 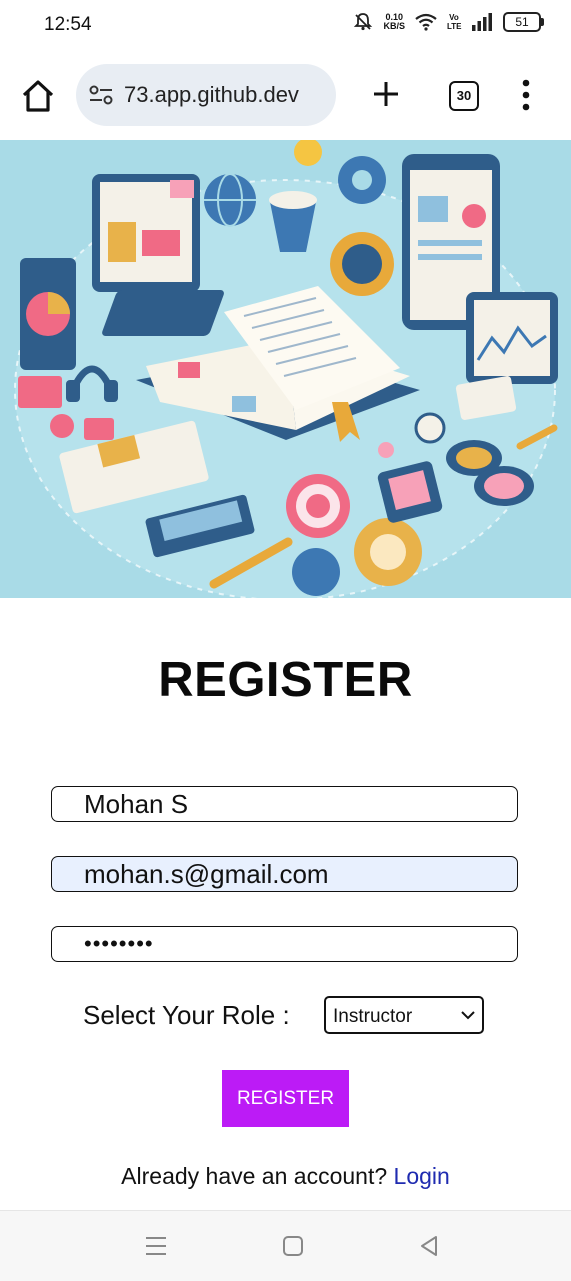 I want to click on status-time: 12:54, so click(x=68, y=24).